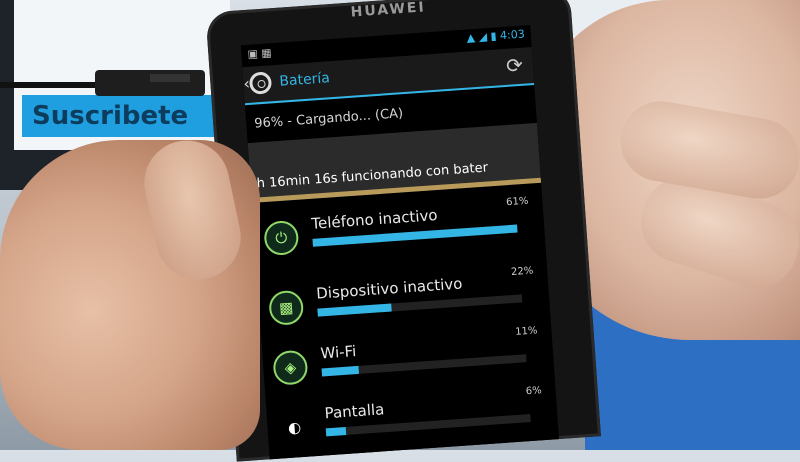  I want to click on battery-icon: ▮, so click(494, 36).